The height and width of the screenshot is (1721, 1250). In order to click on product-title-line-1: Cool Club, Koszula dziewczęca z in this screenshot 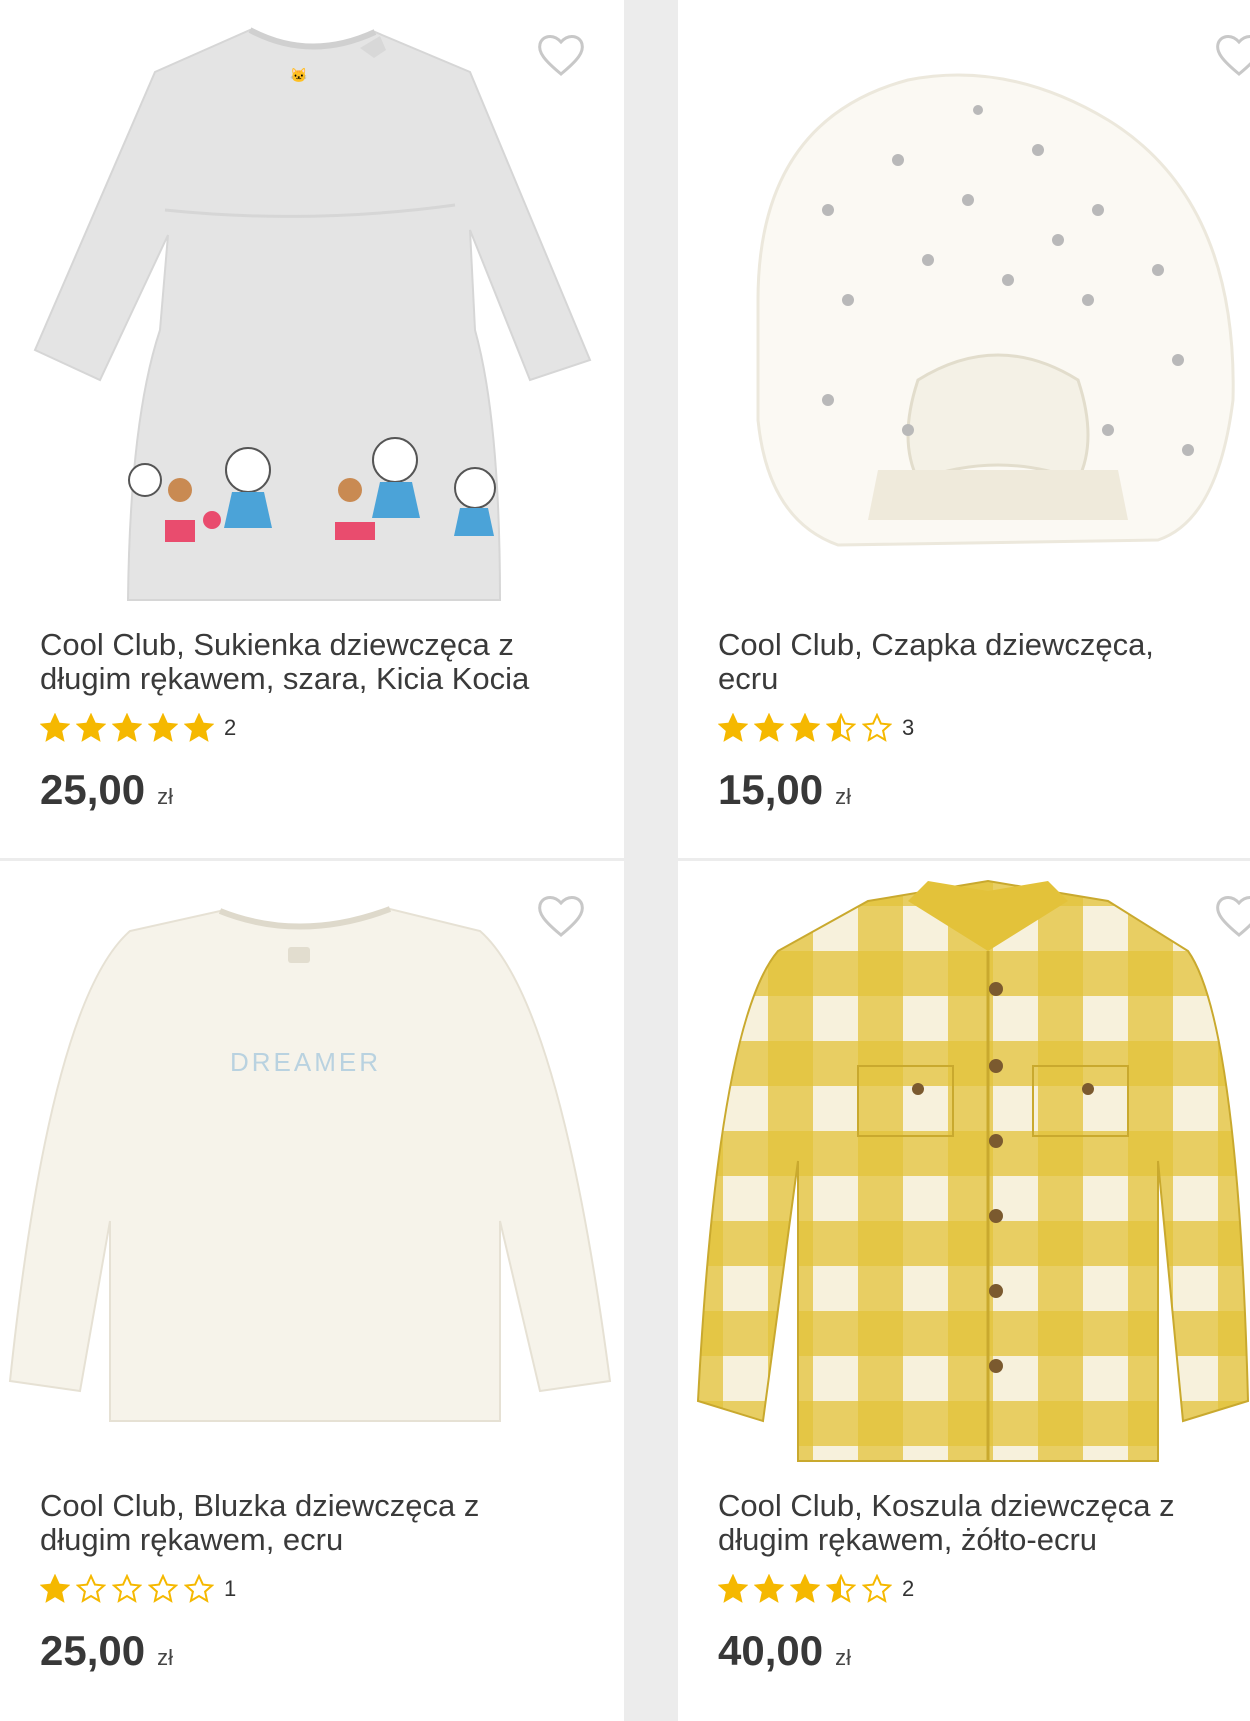, I will do `click(968, 1506)`.